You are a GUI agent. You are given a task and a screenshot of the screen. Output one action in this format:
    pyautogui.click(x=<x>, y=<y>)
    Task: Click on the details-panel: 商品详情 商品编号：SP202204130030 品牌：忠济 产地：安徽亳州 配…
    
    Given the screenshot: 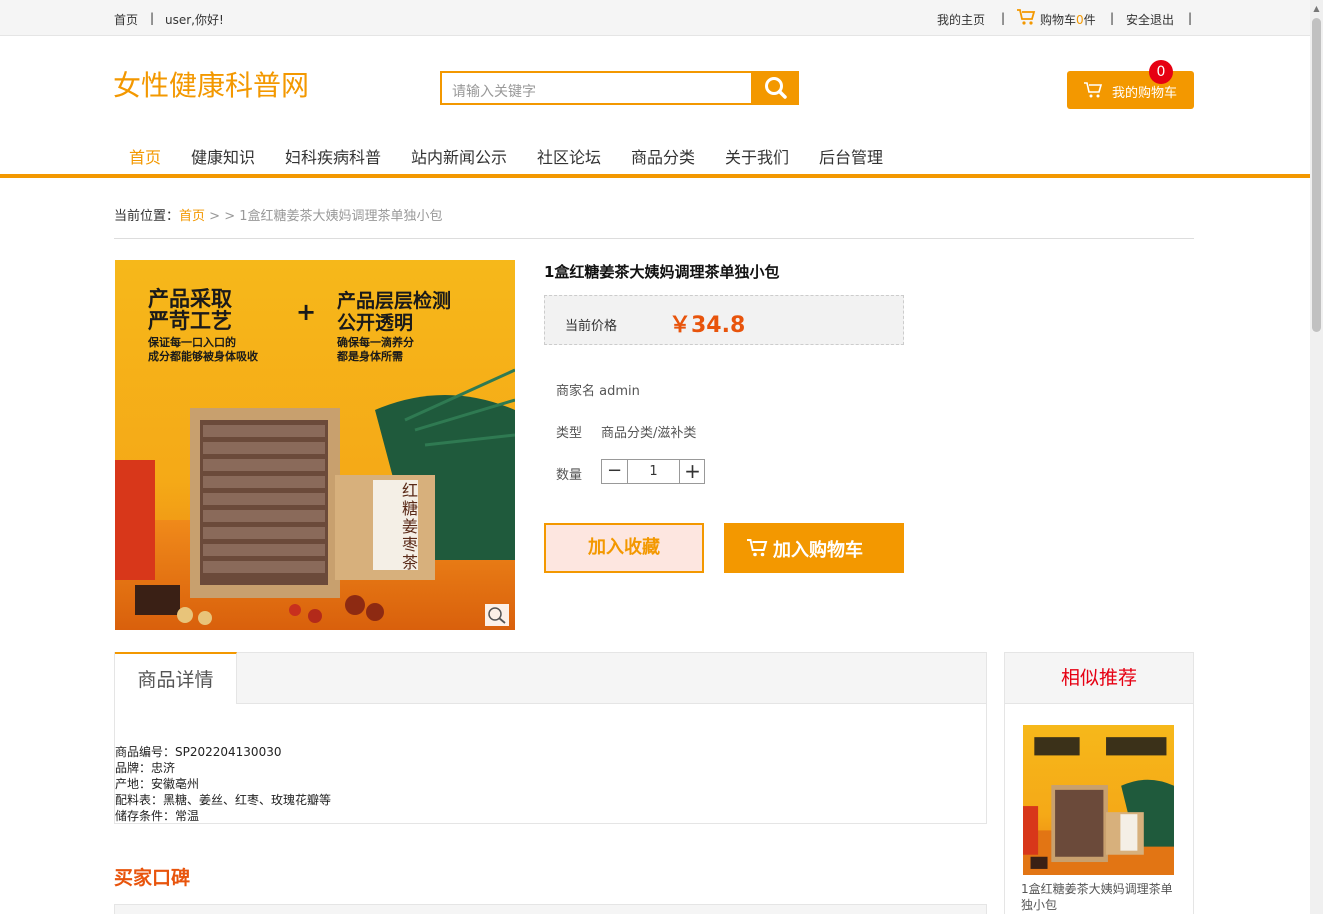 What is the action you would take?
    pyautogui.click(x=550, y=738)
    